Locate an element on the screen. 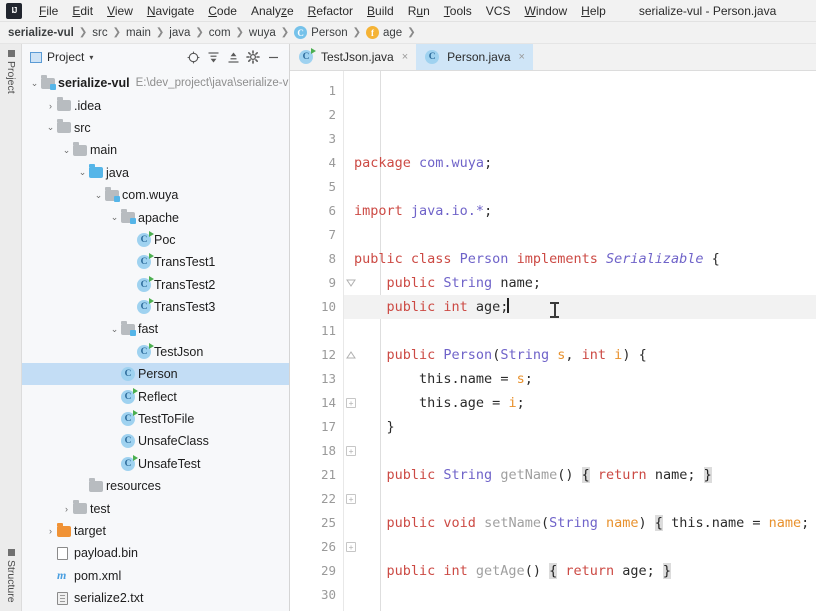 This screenshot has width=816, height=611. tree-node-poc: ›CPoc is located at coordinates (155, 240).